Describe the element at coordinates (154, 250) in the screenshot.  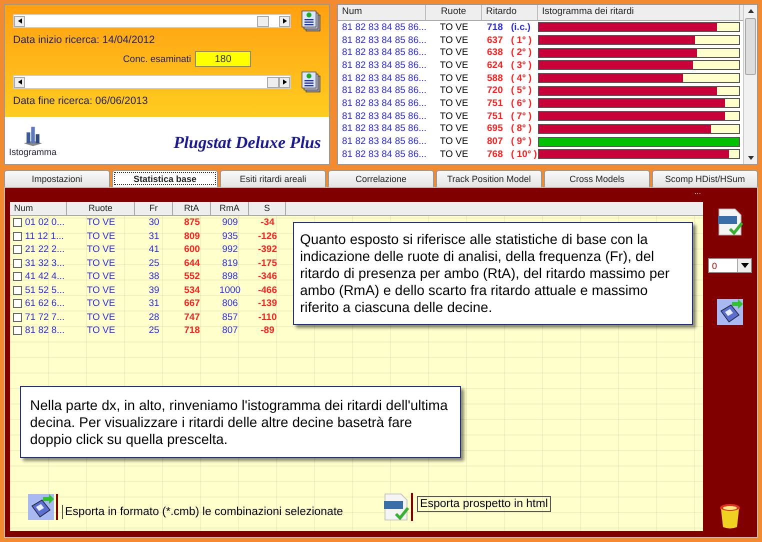
I see `table-cell-text: 41` at that location.